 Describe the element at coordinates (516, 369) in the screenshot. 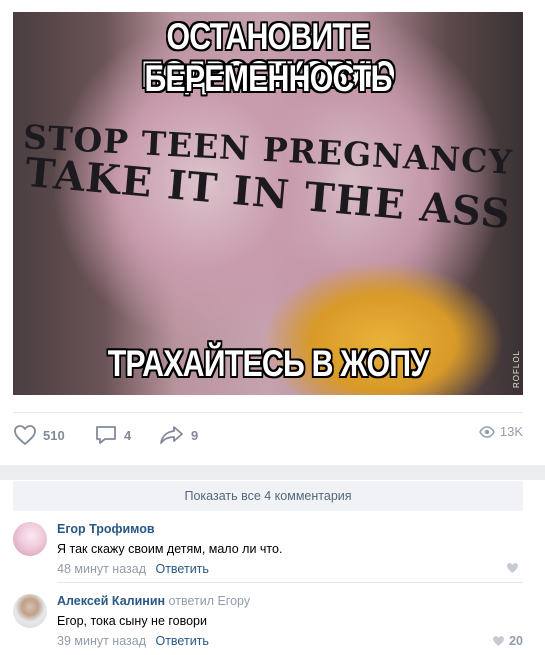

I see `image-watermark: ROFLOL` at that location.